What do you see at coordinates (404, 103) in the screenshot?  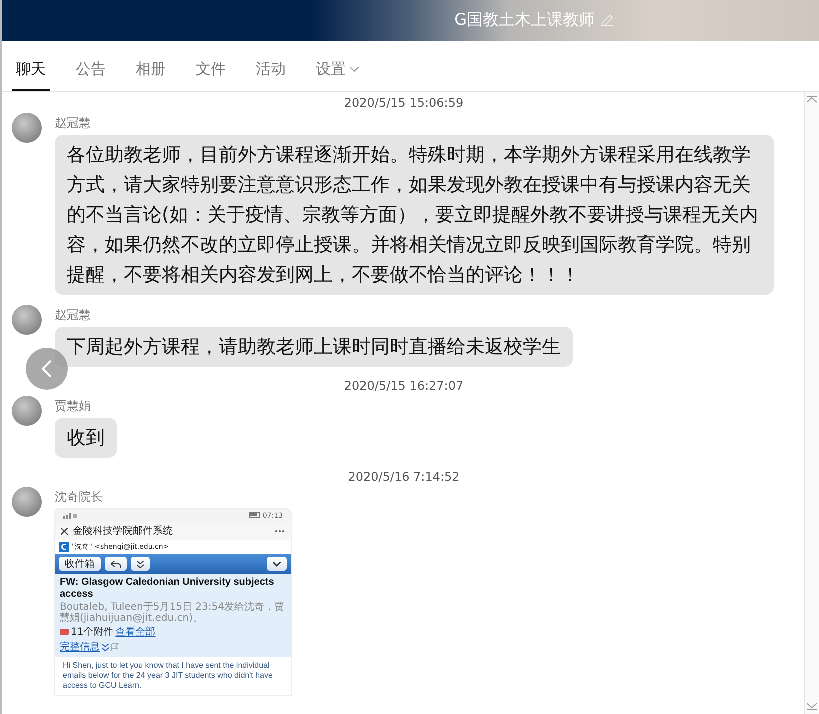 I see `message-timestamp: 2020/5/15 15:06:59` at bounding box center [404, 103].